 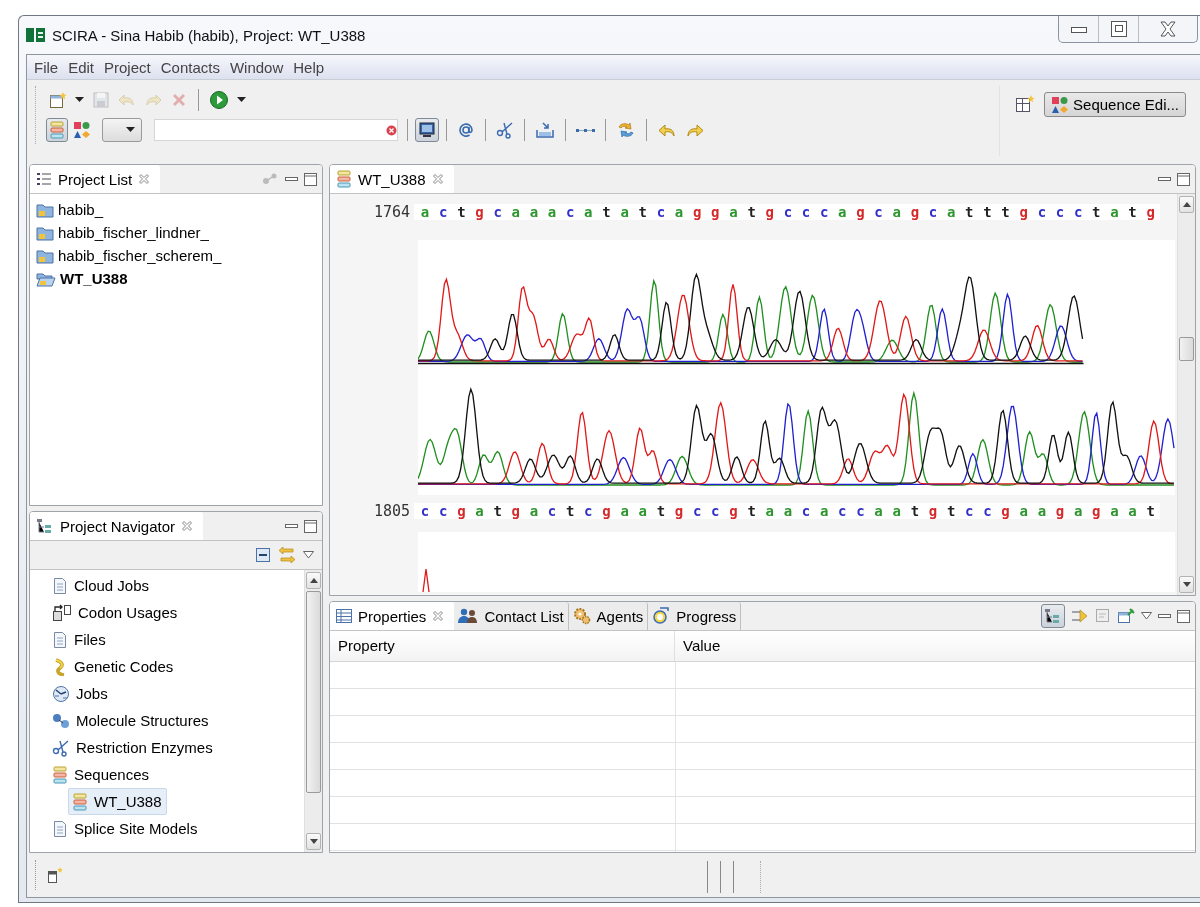 I want to click on sequence-view-button, so click(x=57, y=130).